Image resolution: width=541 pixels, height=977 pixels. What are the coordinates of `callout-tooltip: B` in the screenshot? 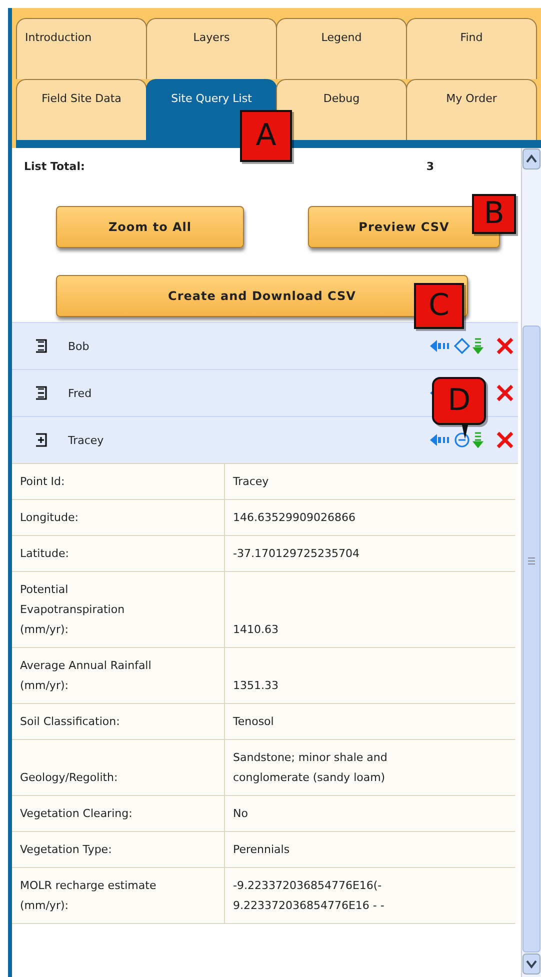 It's located at (494, 214).